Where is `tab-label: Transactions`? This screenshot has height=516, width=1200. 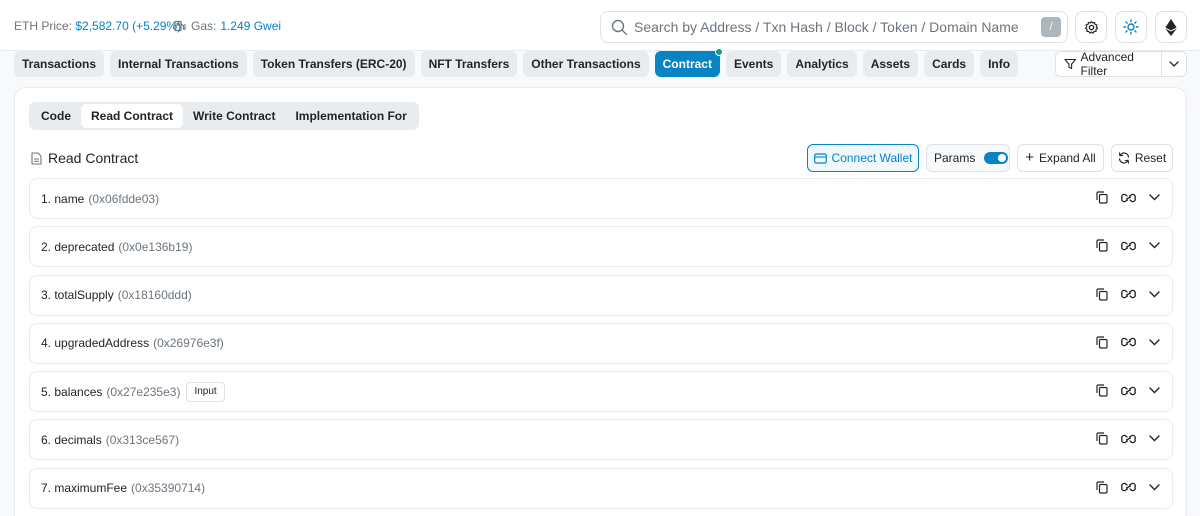 tab-label: Transactions is located at coordinates (59, 64).